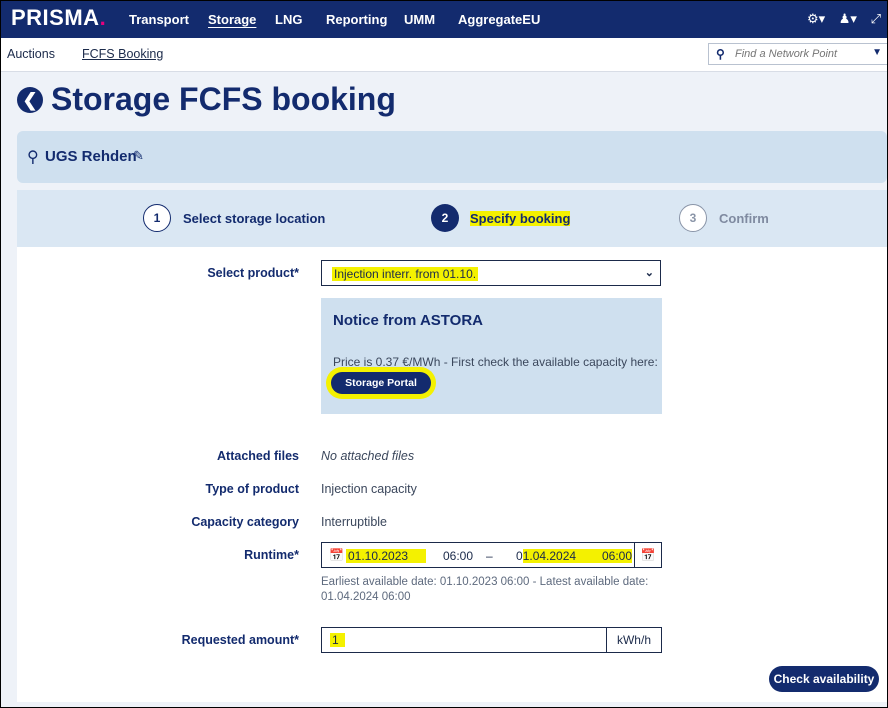 The width and height of the screenshot is (888, 708). Describe the element at coordinates (452, 157) in the screenshot. I see `location-bar: ⚲ UGS Rehden ✎` at that location.